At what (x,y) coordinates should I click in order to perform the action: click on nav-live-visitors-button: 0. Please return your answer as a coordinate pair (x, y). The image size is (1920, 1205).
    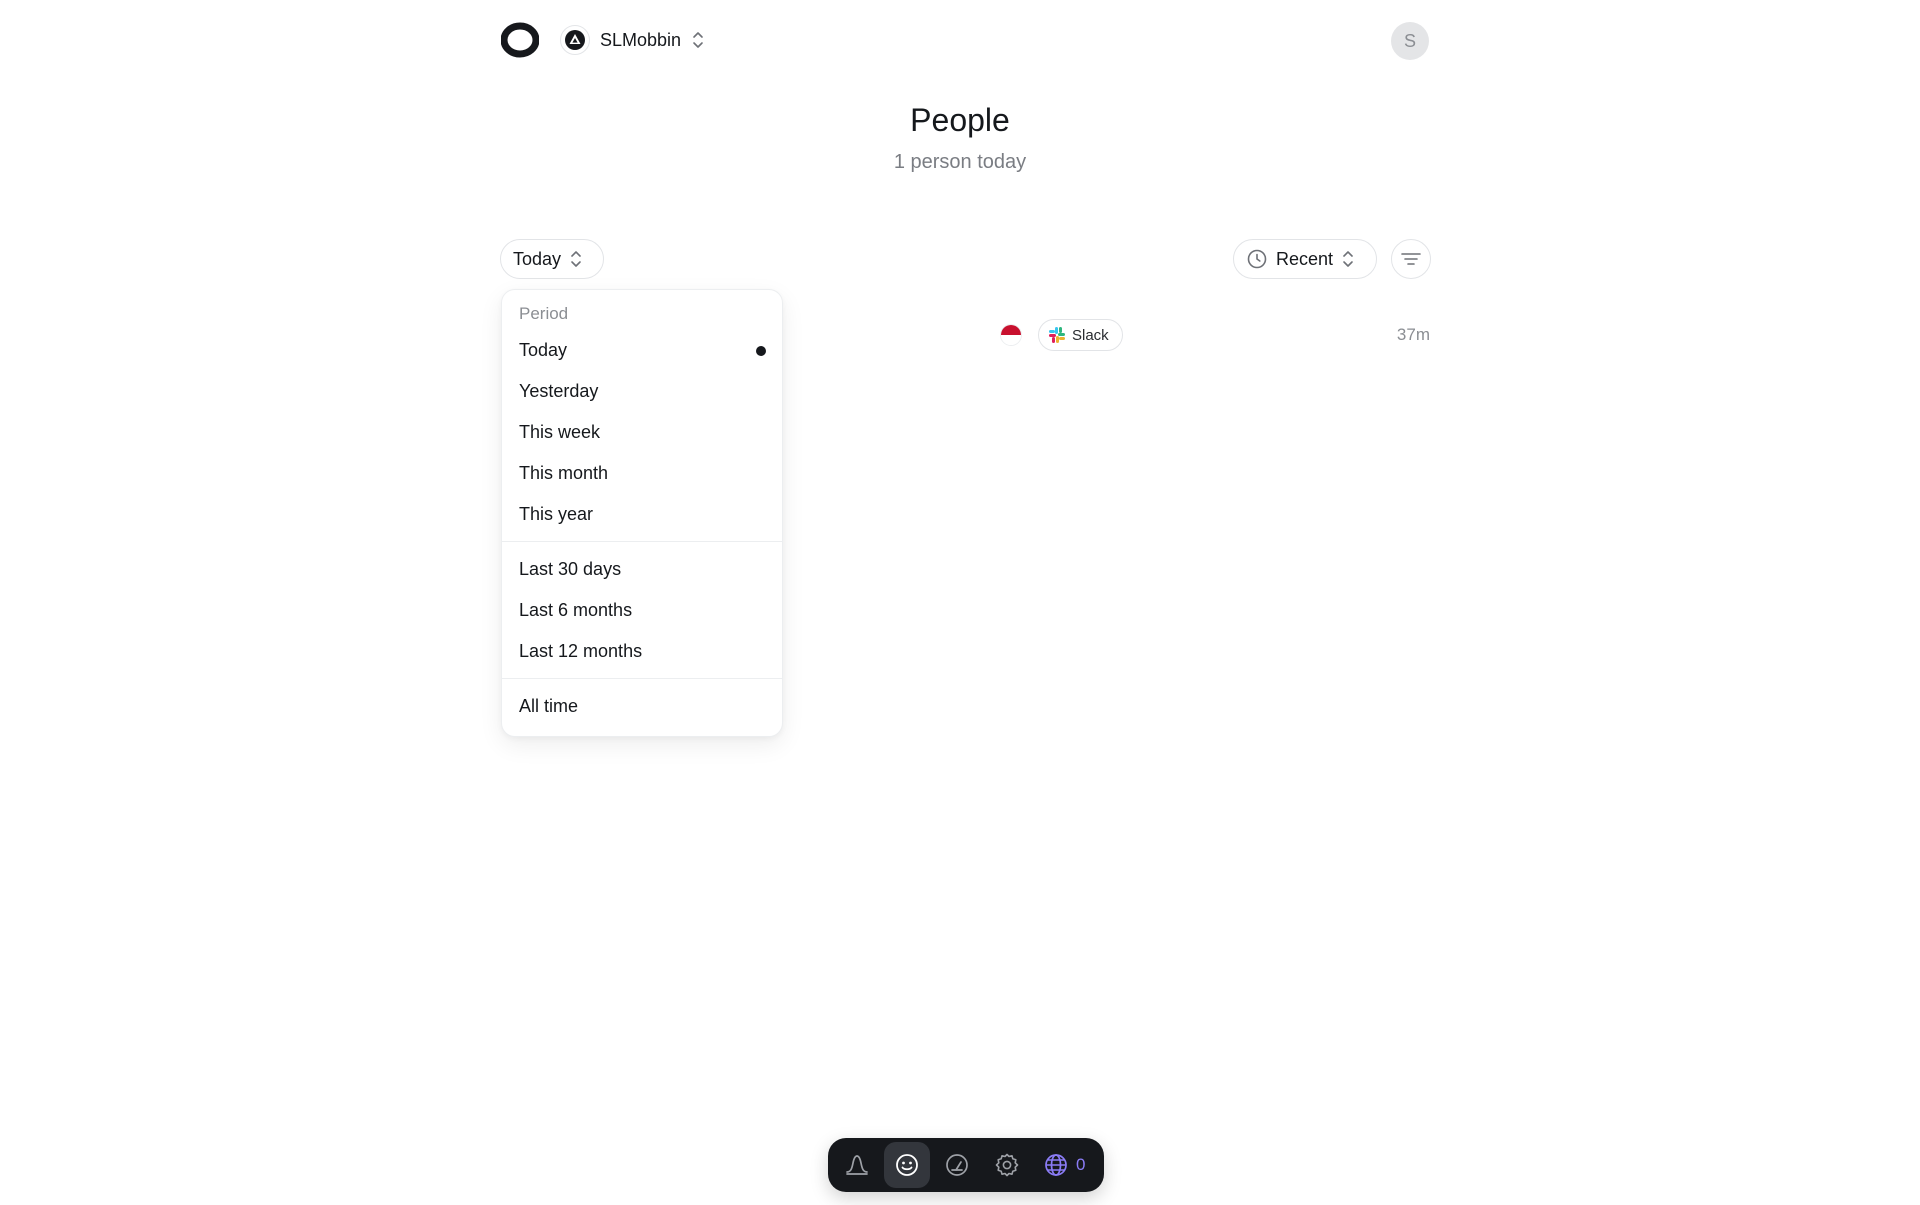
    Looking at the image, I should click on (1063, 1165).